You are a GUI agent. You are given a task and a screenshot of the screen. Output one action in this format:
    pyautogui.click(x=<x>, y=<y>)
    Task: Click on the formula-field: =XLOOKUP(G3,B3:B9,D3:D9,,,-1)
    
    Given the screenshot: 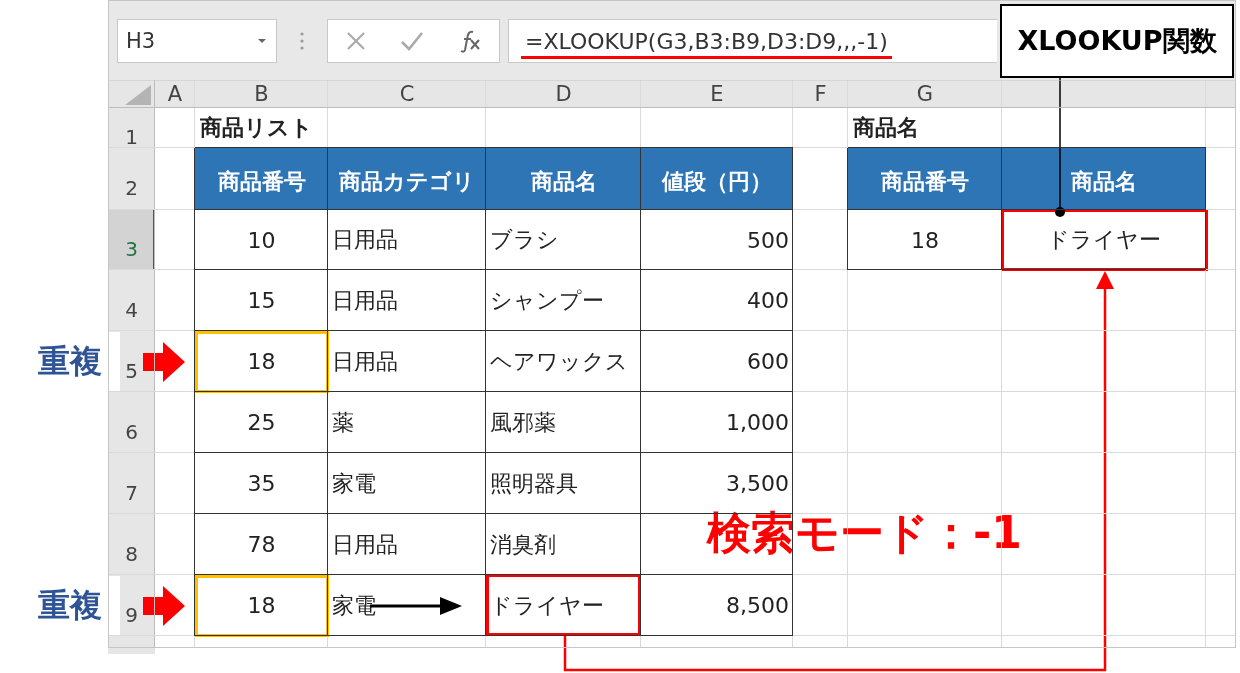 What is the action you would take?
    pyautogui.click(x=752, y=40)
    